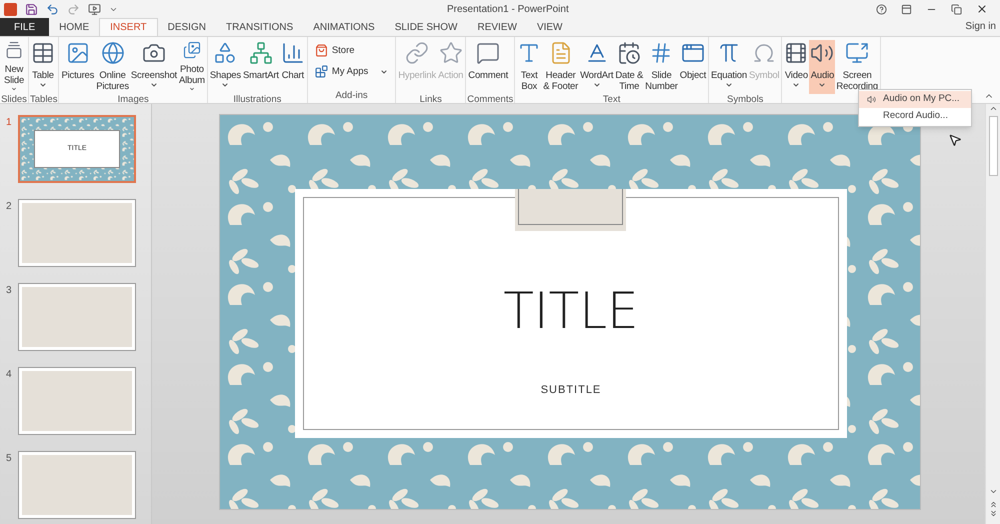 The height and width of the screenshot is (524, 1000). Describe the element at coordinates (133, 100) in the screenshot. I see `group-label: Images` at that location.